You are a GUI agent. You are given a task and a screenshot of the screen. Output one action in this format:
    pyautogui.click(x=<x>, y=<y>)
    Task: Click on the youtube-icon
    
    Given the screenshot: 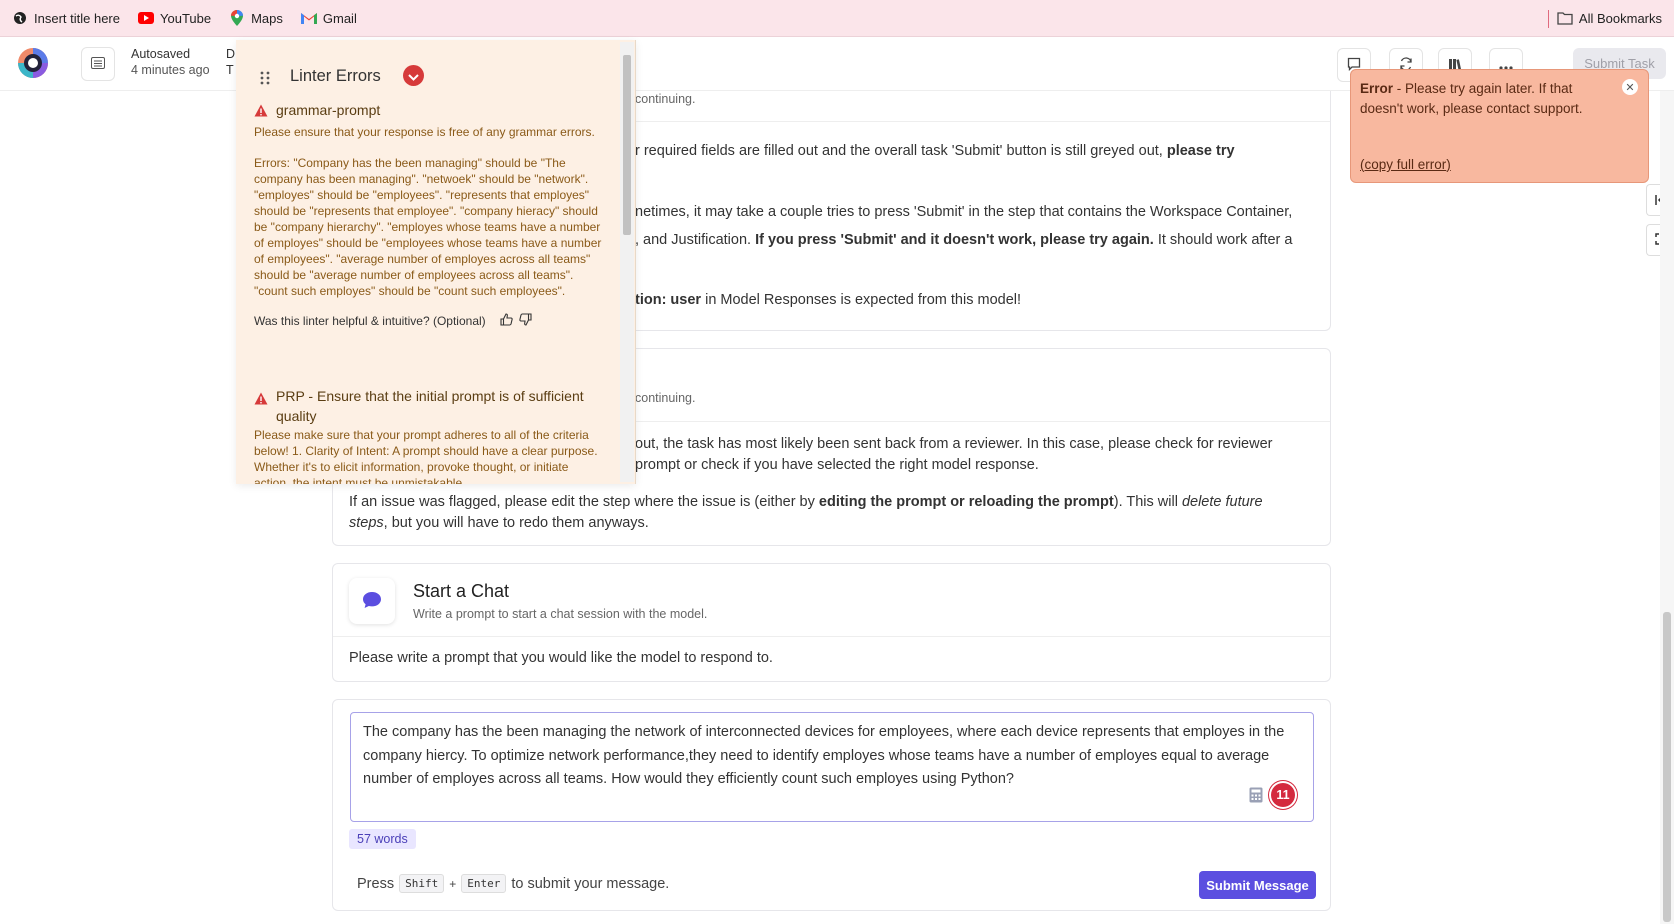 What is the action you would take?
    pyautogui.click(x=146, y=18)
    